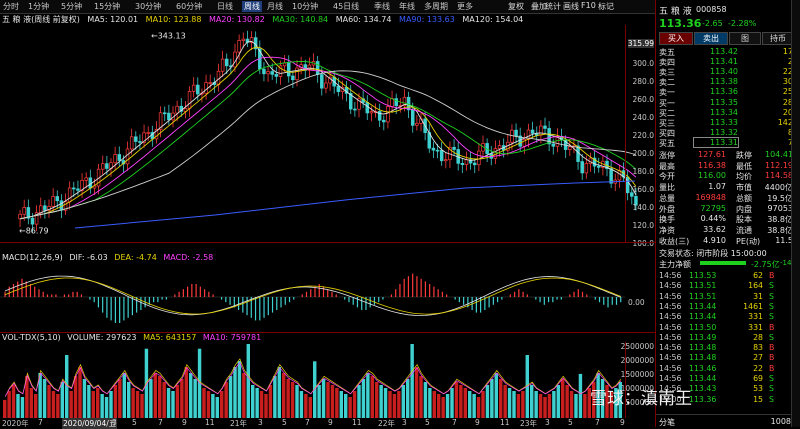 This screenshot has width=800, height=429. Describe the element at coordinates (275, 6) in the screenshot. I see `timeframe-tab: 月线` at that location.